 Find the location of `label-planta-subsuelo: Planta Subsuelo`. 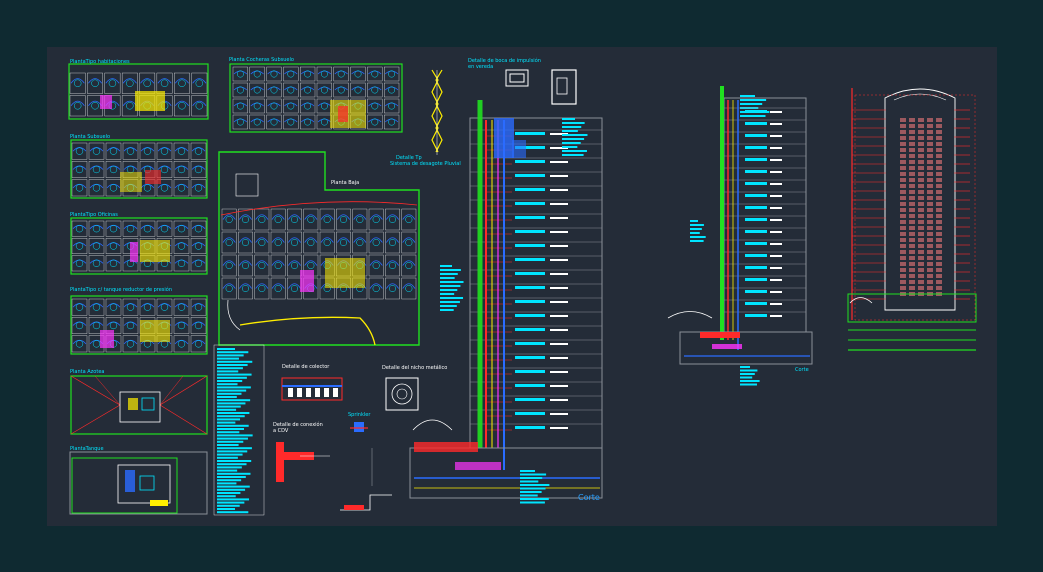

label-planta-subsuelo: Planta Subsuelo is located at coordinates (90, 137).